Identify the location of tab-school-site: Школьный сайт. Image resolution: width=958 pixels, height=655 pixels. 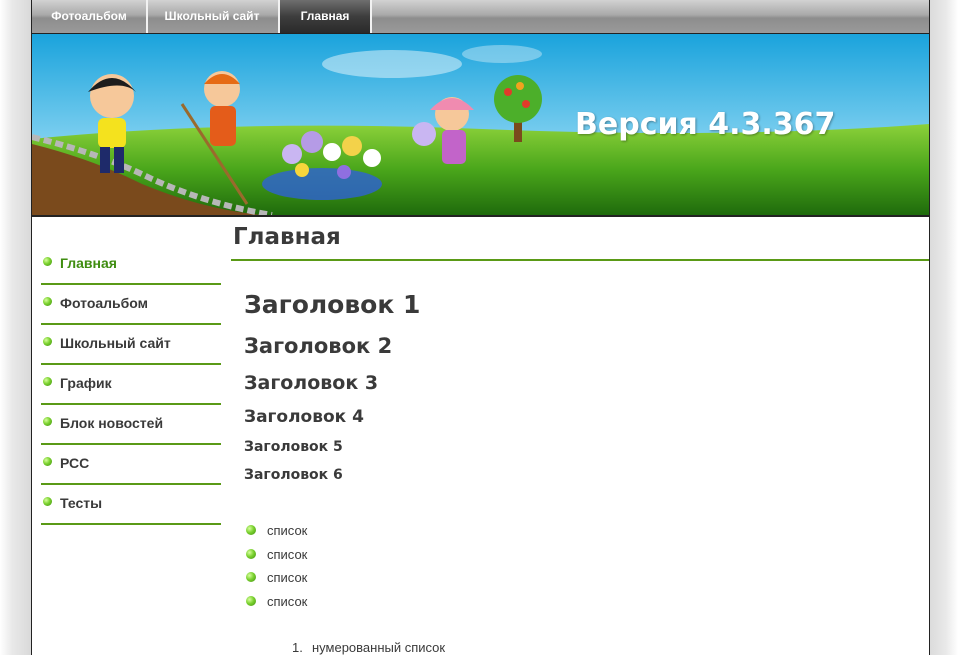
(213, 16).